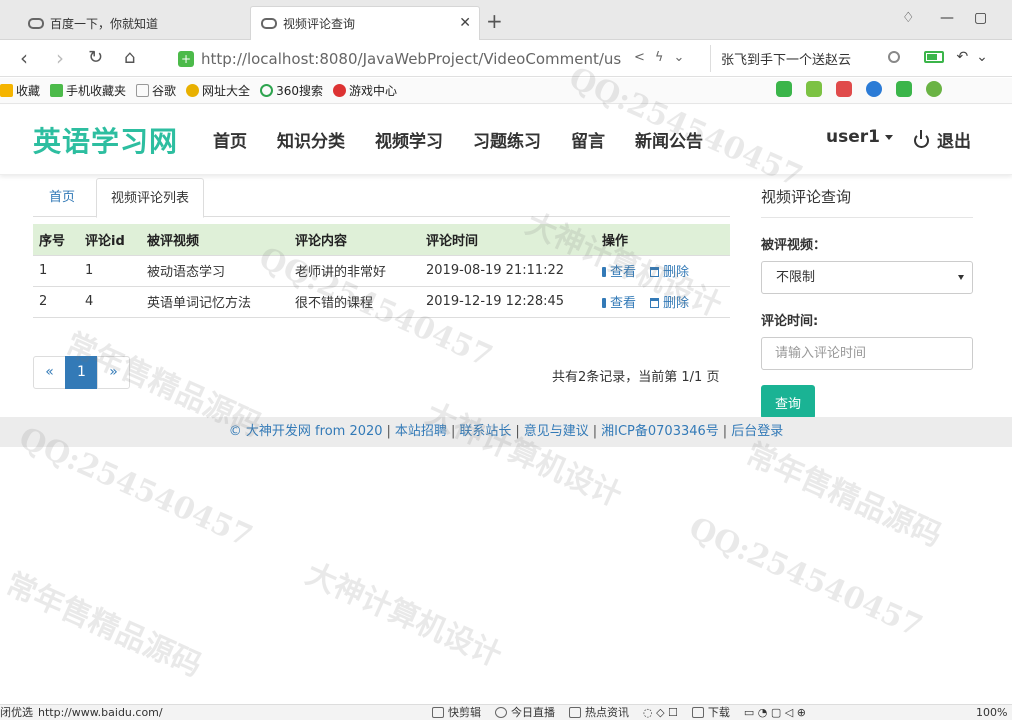  Describe the element at coordinates (908, 18) in the screenshot. I see `shirt-icon: ♢` at that location.